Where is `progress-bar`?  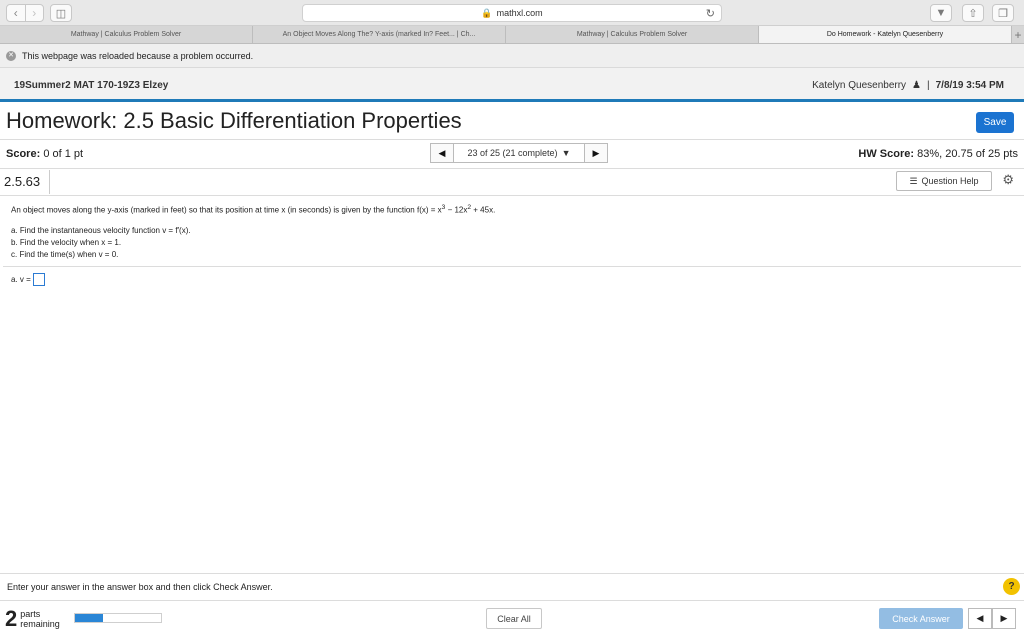 progress-bar is located at coordinates (118, 618).